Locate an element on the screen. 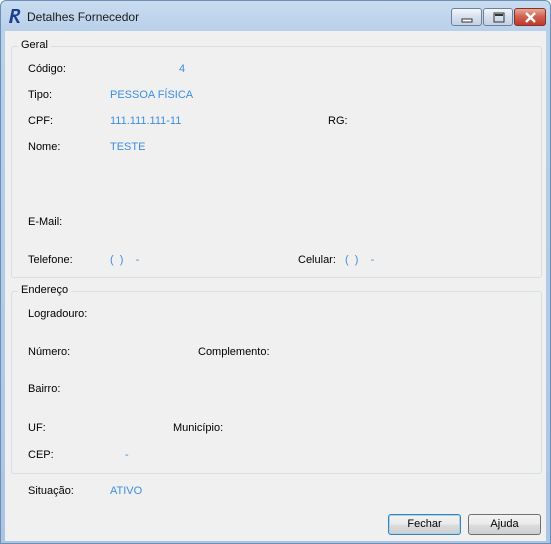  complemento-label: Complemento: is located at coordinates (234, 352).